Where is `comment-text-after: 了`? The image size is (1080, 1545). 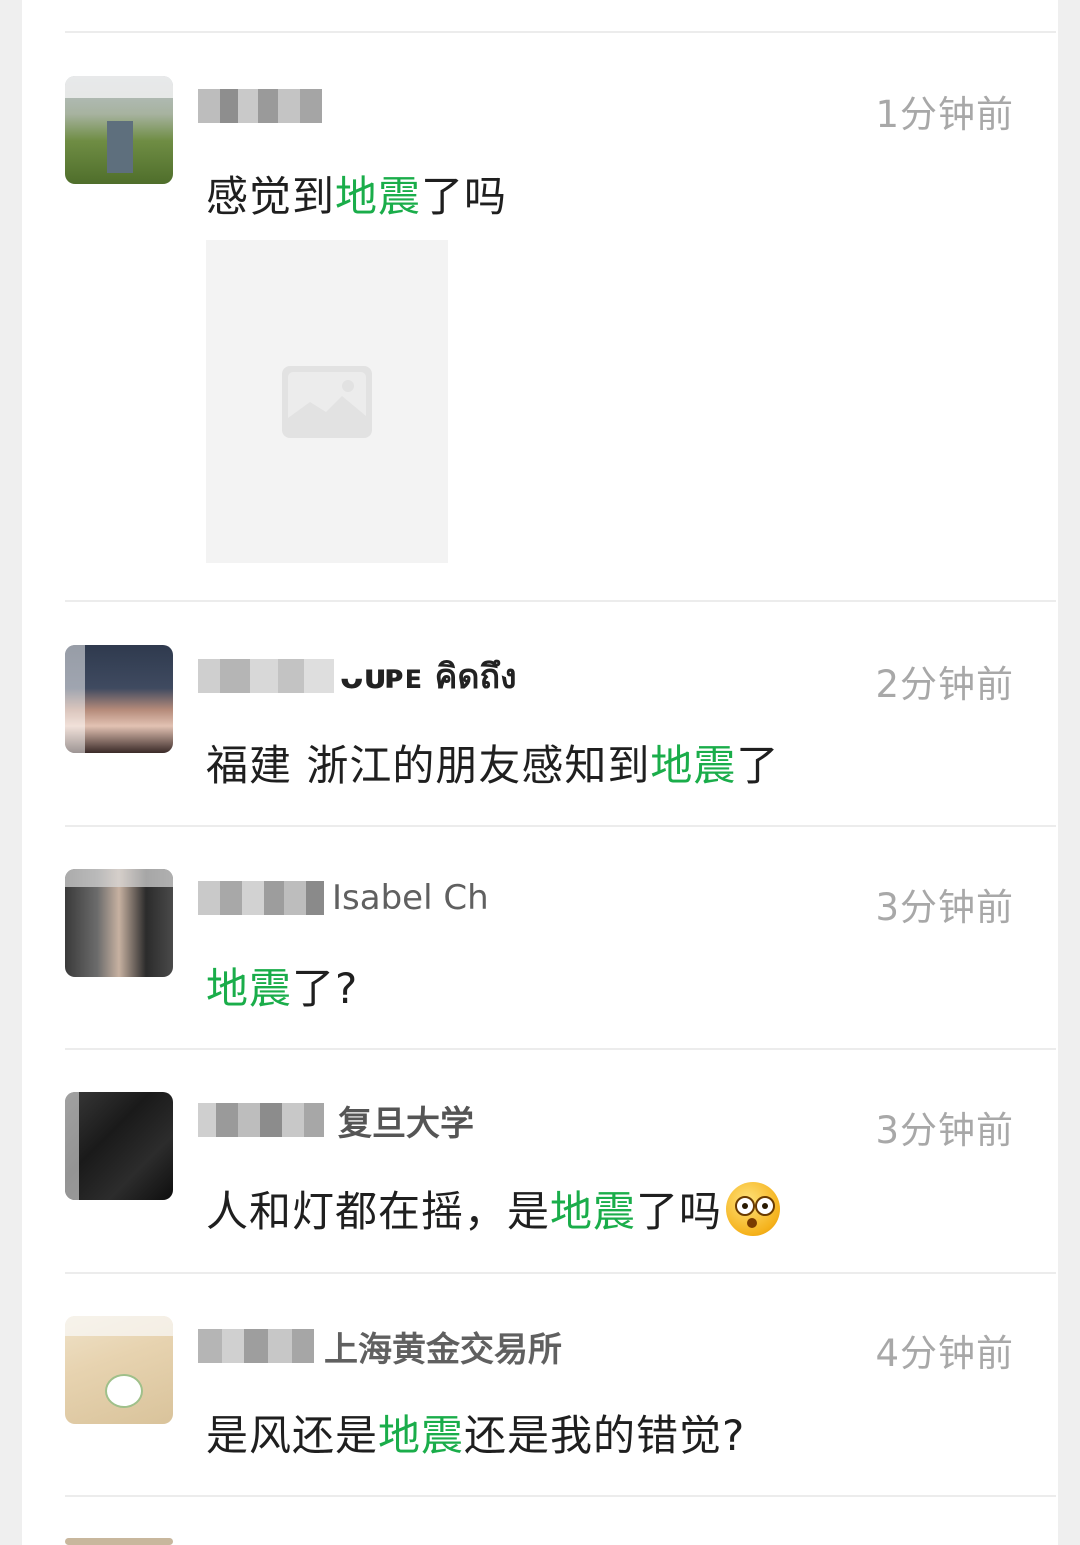
comment-text-after: 了 is located at coordinates (758, 765).